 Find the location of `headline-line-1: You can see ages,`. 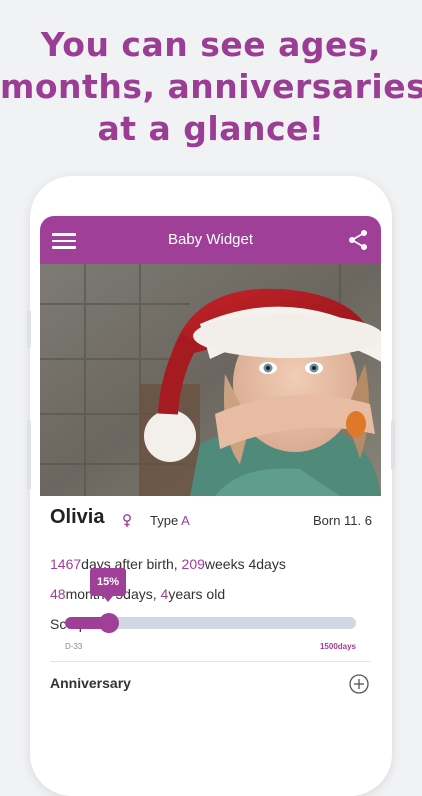

headline-line-1: You can see ages, is located at coordinates (211, 44).